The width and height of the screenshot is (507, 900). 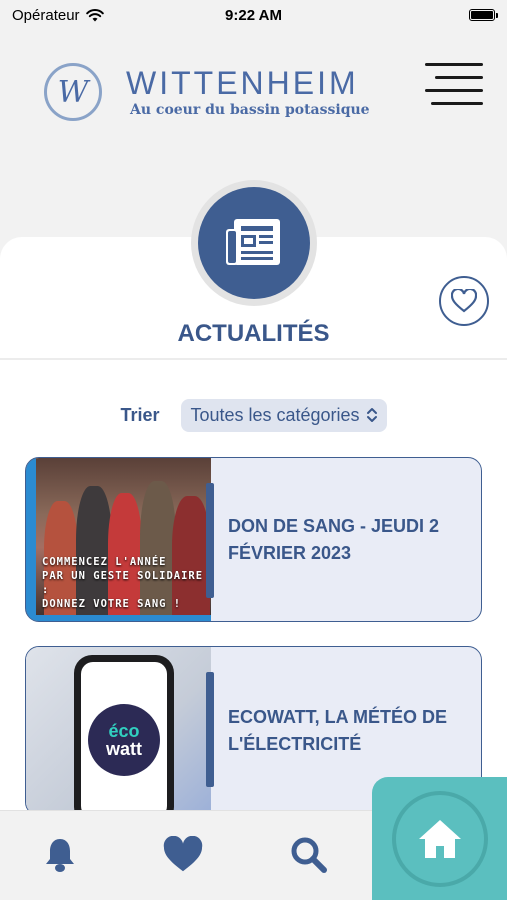 What do you see at coordinates (46, 15) in the screenshot?
I see `carrier-label: Opérateur` at bounding box center [46, 15].